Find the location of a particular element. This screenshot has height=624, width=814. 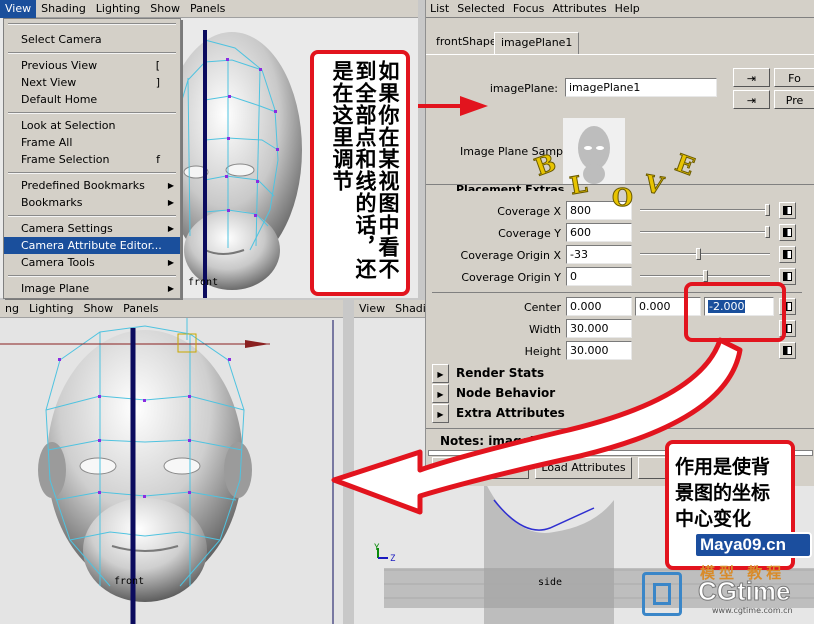

center-z-field: -2.000 is located at coordinates (739, 306).